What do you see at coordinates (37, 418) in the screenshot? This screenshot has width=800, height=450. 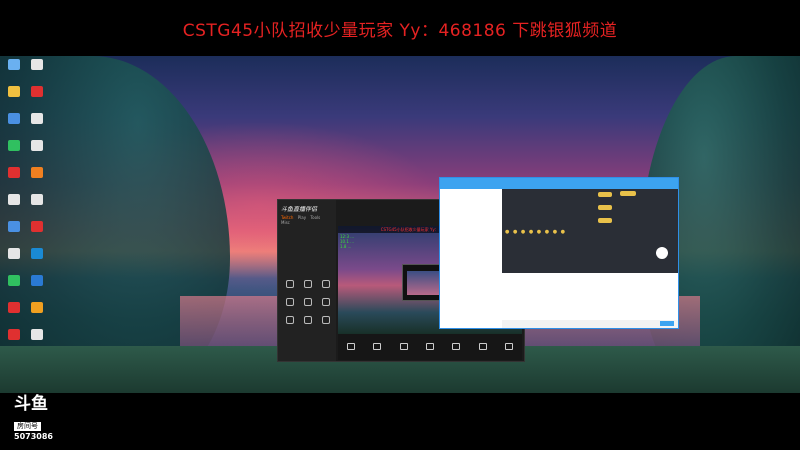 I see `douyu-logo: 斗鱼 房间号 5073086` at bounding box center [37, 418].